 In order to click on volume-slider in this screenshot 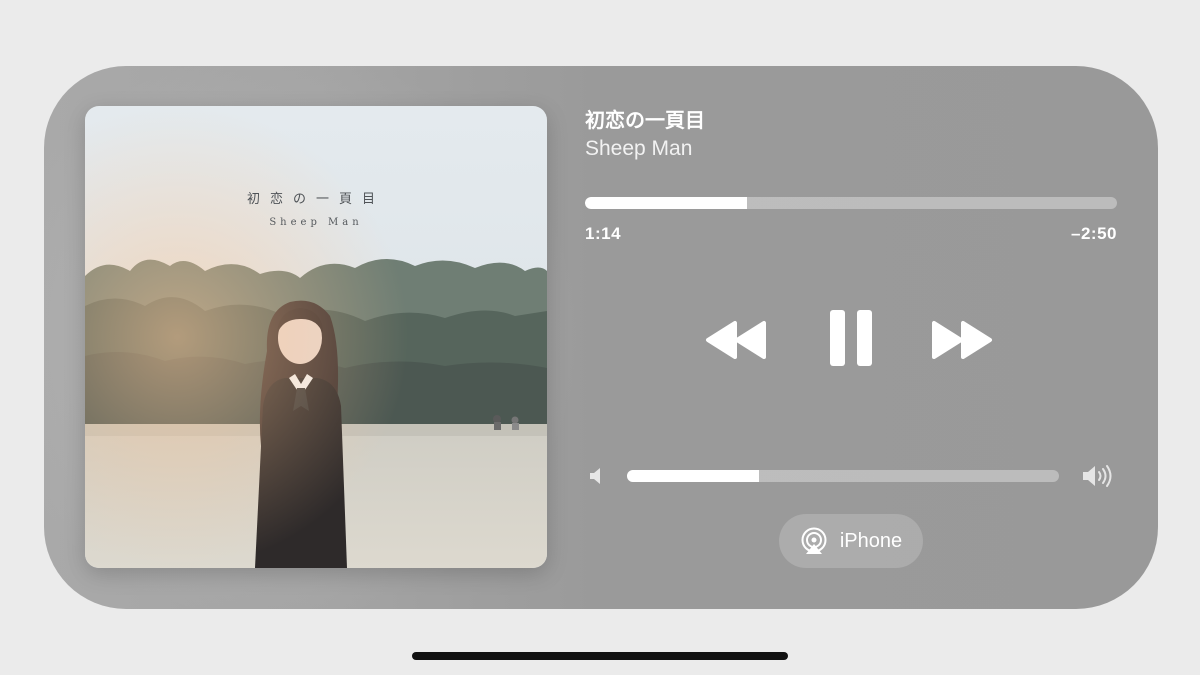, I will do `click(843, 476)`.